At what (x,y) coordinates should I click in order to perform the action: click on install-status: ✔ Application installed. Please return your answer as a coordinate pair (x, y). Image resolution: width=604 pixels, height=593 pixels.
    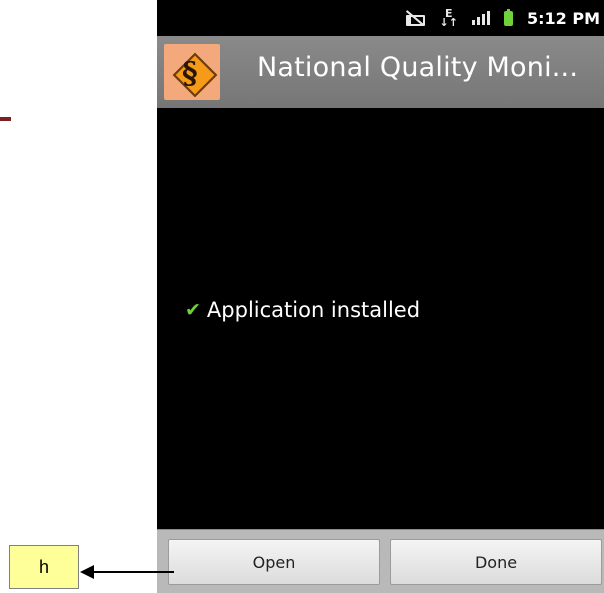
    Looking at the image, I should click on (302, 310).